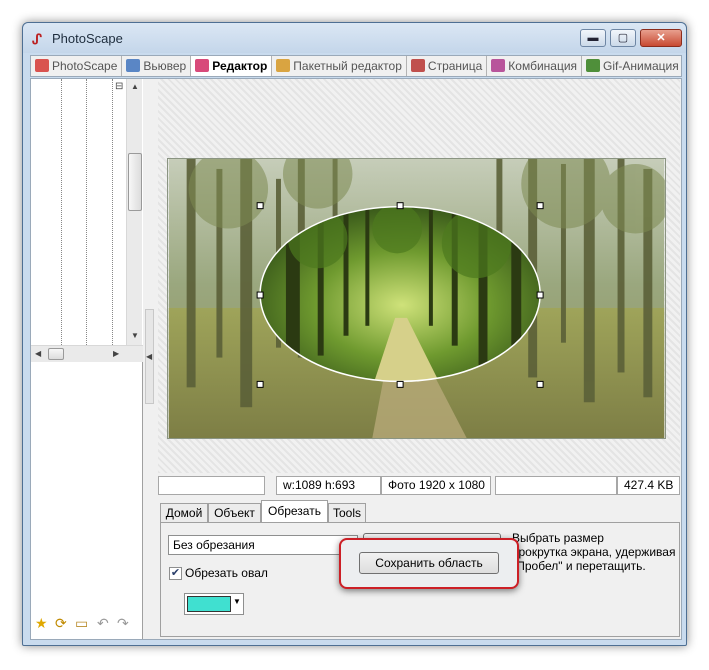 The image size is (709, 670). I want to click on tab-combine: Комбинация, so click(535, 66).